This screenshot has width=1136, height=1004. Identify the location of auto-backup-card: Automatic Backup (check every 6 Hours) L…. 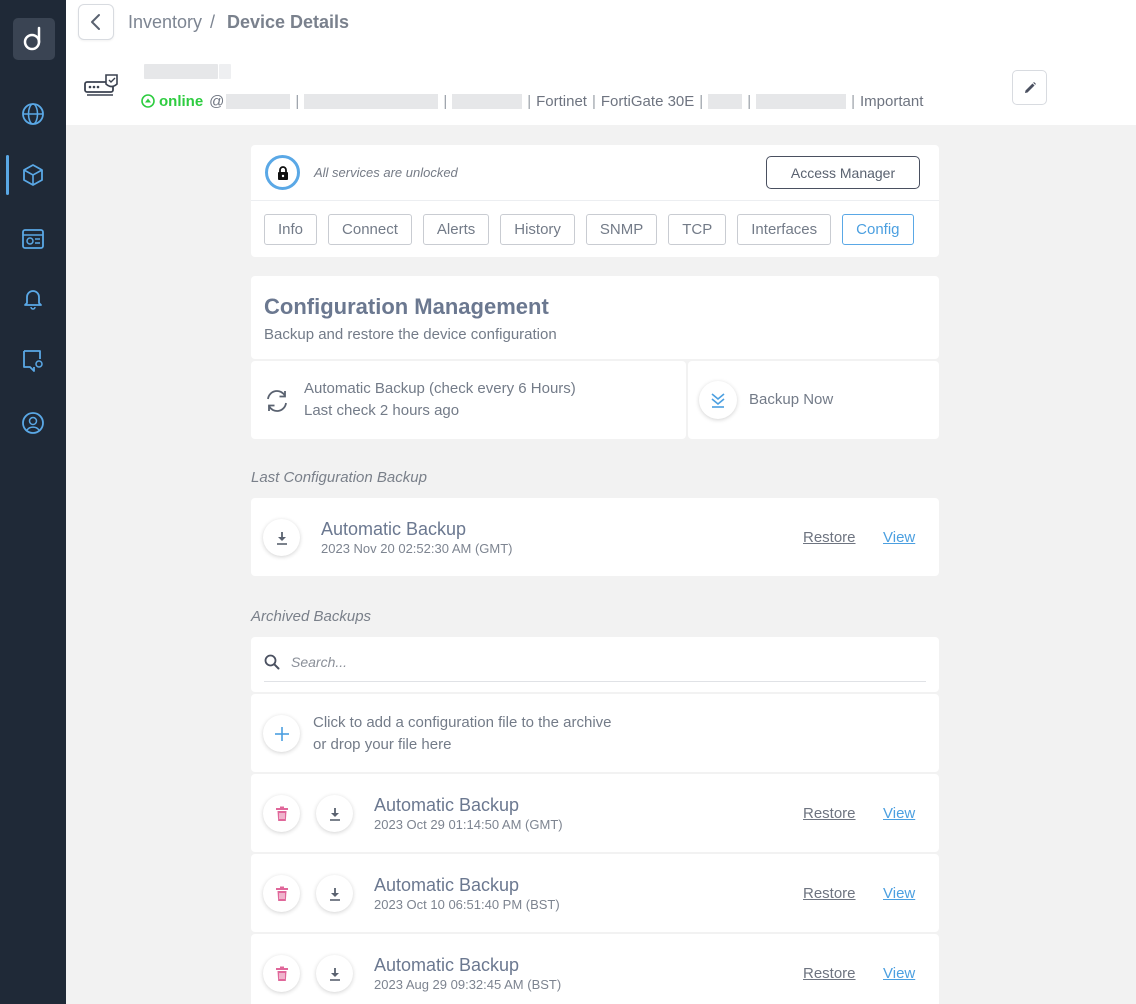
(468, 400).